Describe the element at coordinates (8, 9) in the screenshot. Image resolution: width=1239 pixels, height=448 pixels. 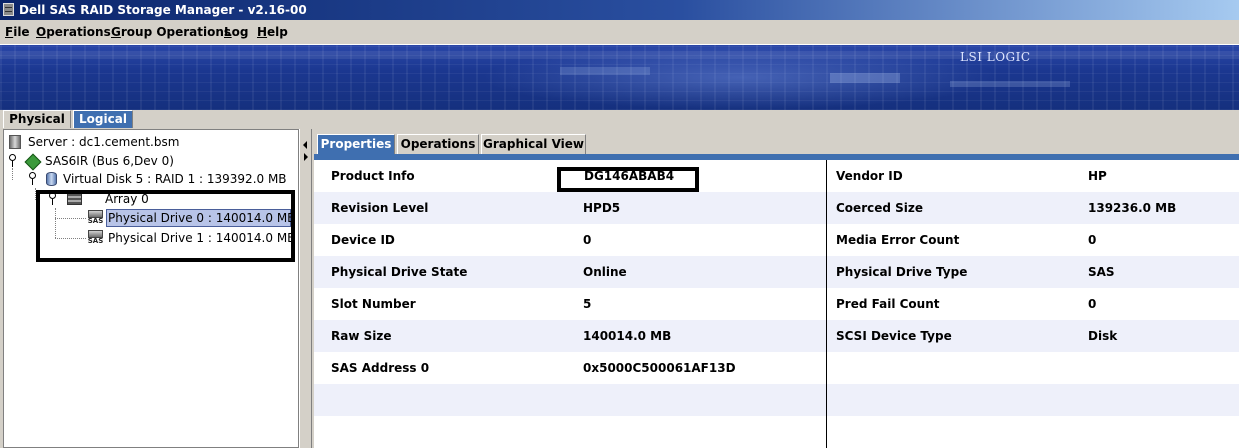
I see `app-icon` at that location.